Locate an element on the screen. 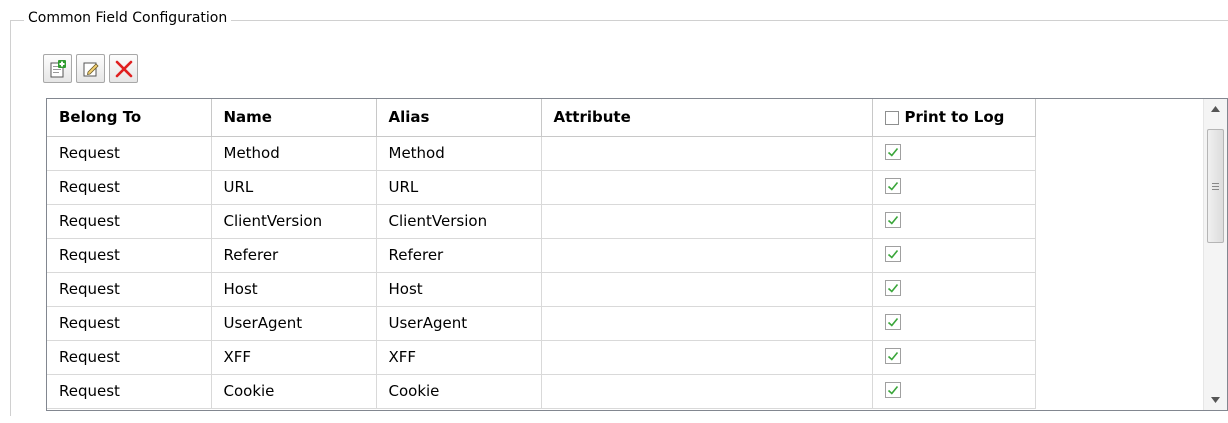 Image resolution: width=1228 pixels, height=423 pixels. table-row: Request UserAgent UserAgent is located at coordinates (541, 323).